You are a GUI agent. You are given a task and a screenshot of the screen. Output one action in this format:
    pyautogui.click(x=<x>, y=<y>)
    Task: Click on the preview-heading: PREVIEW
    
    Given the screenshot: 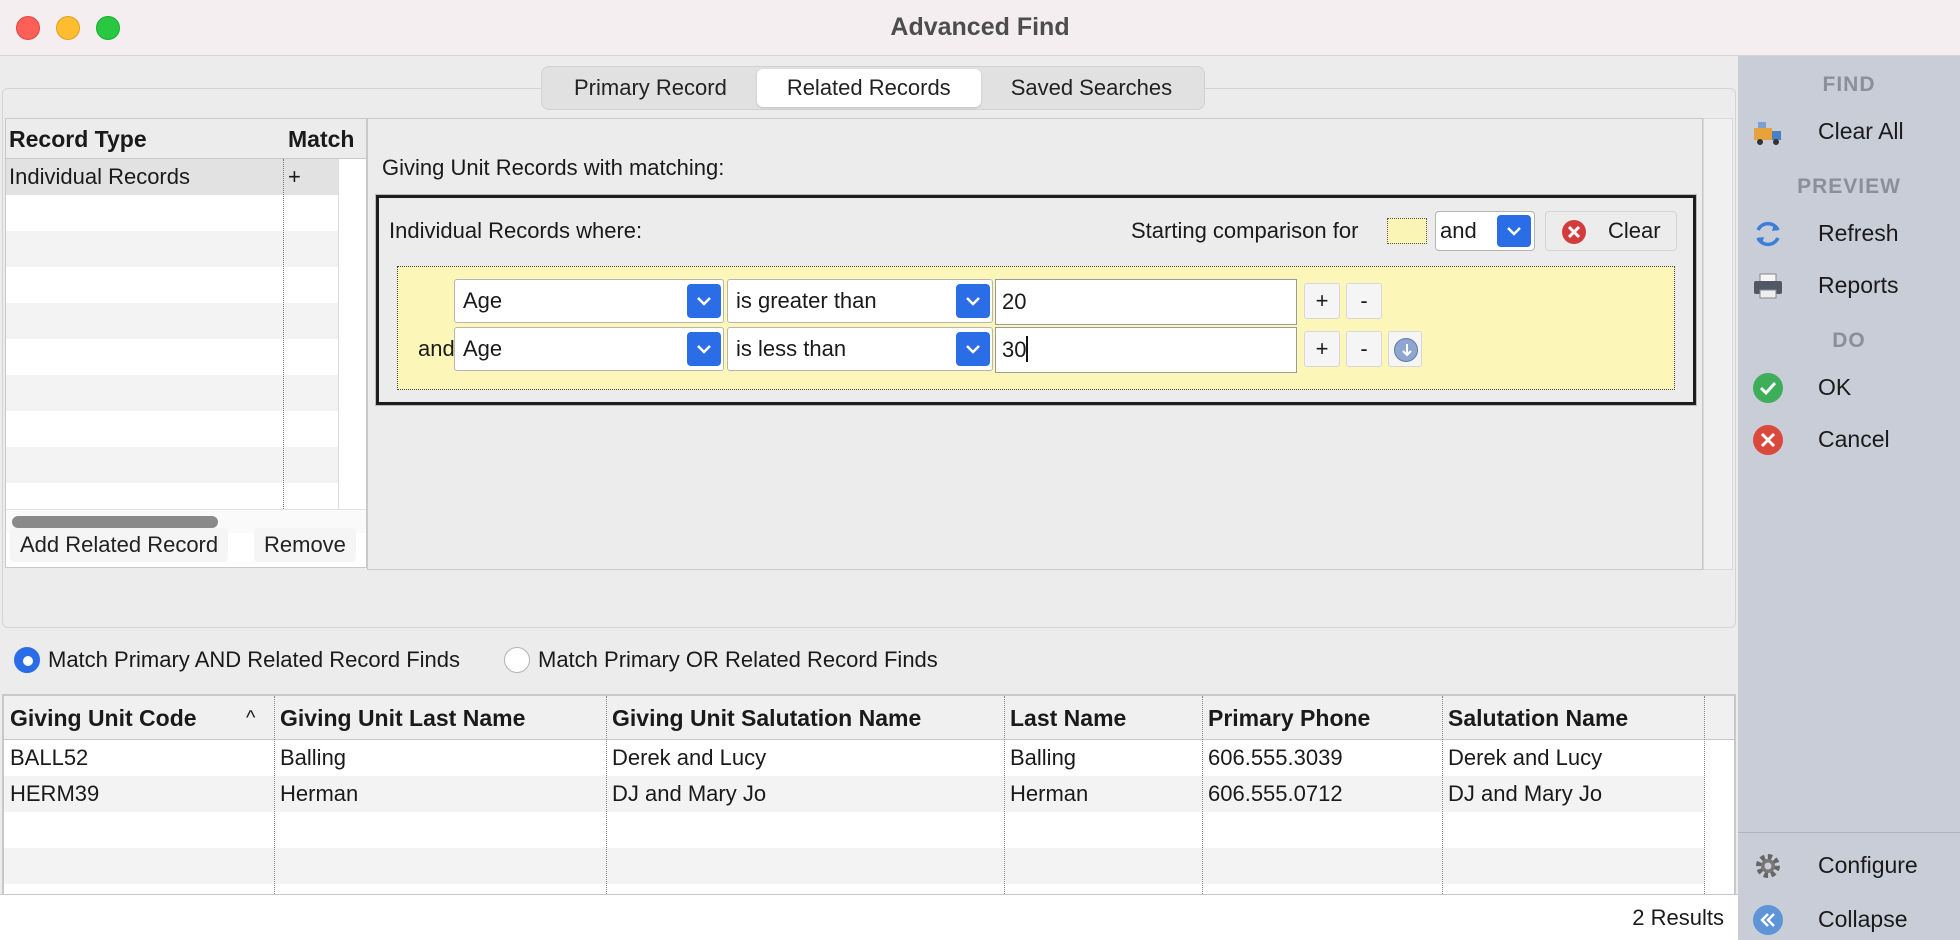 What is the action you would take?
    pyautogui.click(x=1849, y=186)
    